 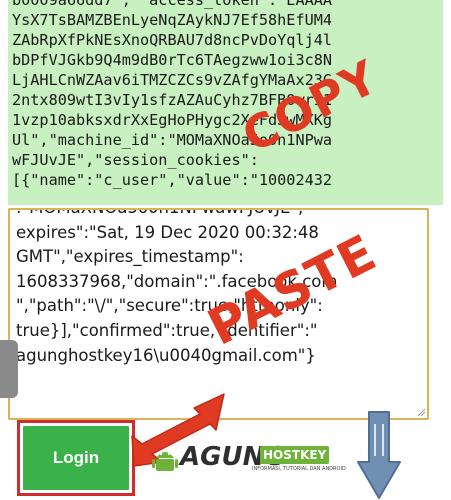 What do you see at coordinates (9, 369) in the screenshot?
I see `side-drawer-handle` at bounding box center [9, 369].